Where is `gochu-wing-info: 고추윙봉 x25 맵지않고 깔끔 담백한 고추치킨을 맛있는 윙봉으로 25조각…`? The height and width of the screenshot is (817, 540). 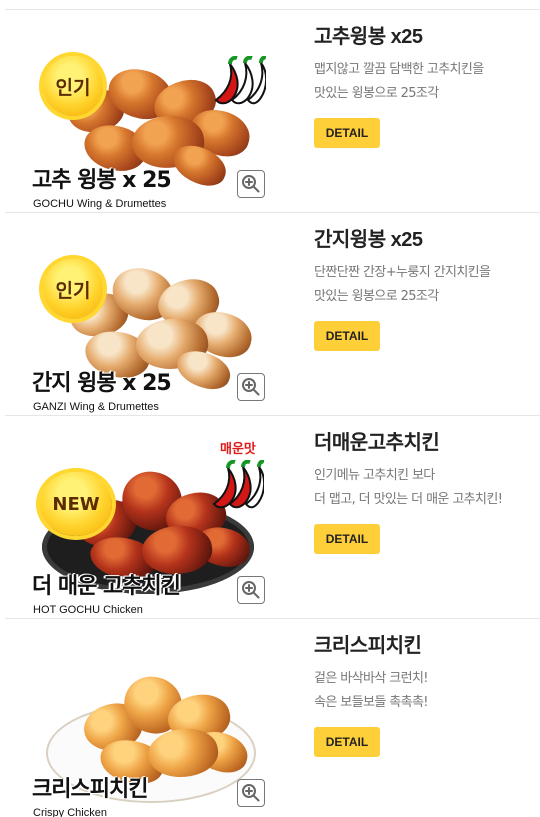
gochu-wing-info: 고추윙봉 x25 맵지않고 깔끔 담백한 고추치킨을 맛있는 윙봉으로 25조각… is located at coordinates (427, 85).